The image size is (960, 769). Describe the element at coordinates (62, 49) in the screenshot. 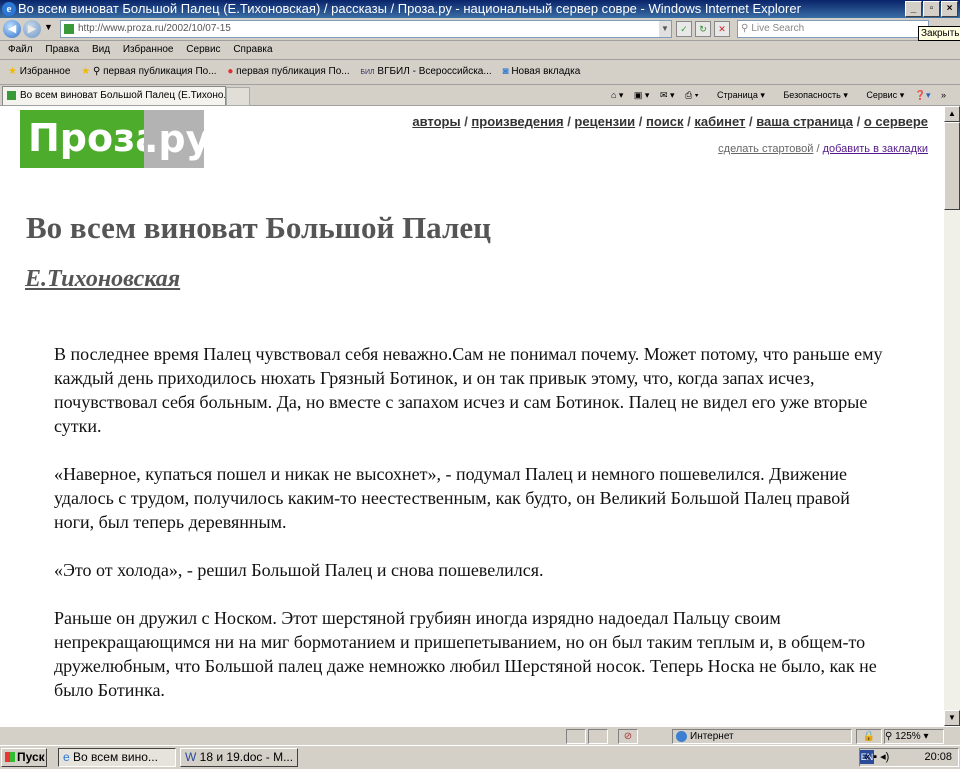

I see `menu-edit: Правка` at that location.